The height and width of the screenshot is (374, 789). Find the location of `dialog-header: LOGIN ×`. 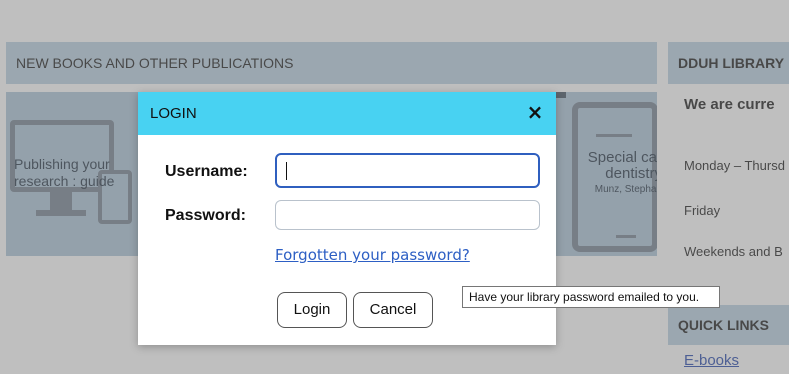

dialog-header: LOGIN × is located at coordinates (347, 113).